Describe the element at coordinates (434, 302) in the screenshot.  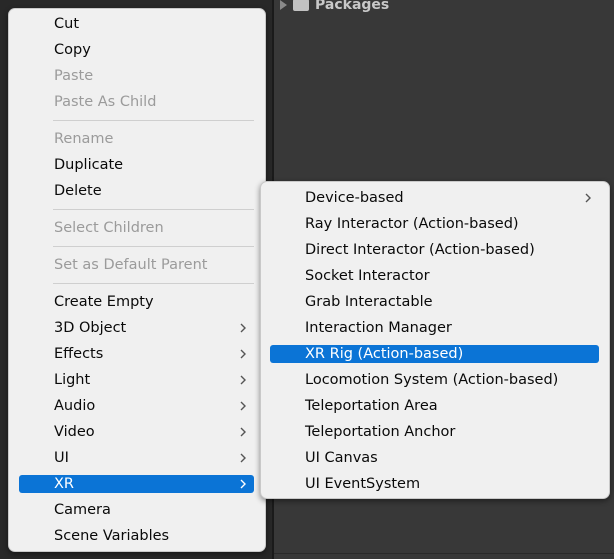
I see `submenu-item-grab-interactable: Grab Interactable` at that location.